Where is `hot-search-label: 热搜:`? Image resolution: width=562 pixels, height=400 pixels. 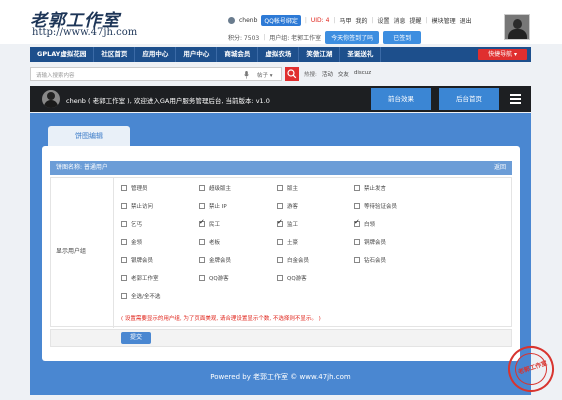 hot-search-label: 热搜: is located at coordinates (310, 75).